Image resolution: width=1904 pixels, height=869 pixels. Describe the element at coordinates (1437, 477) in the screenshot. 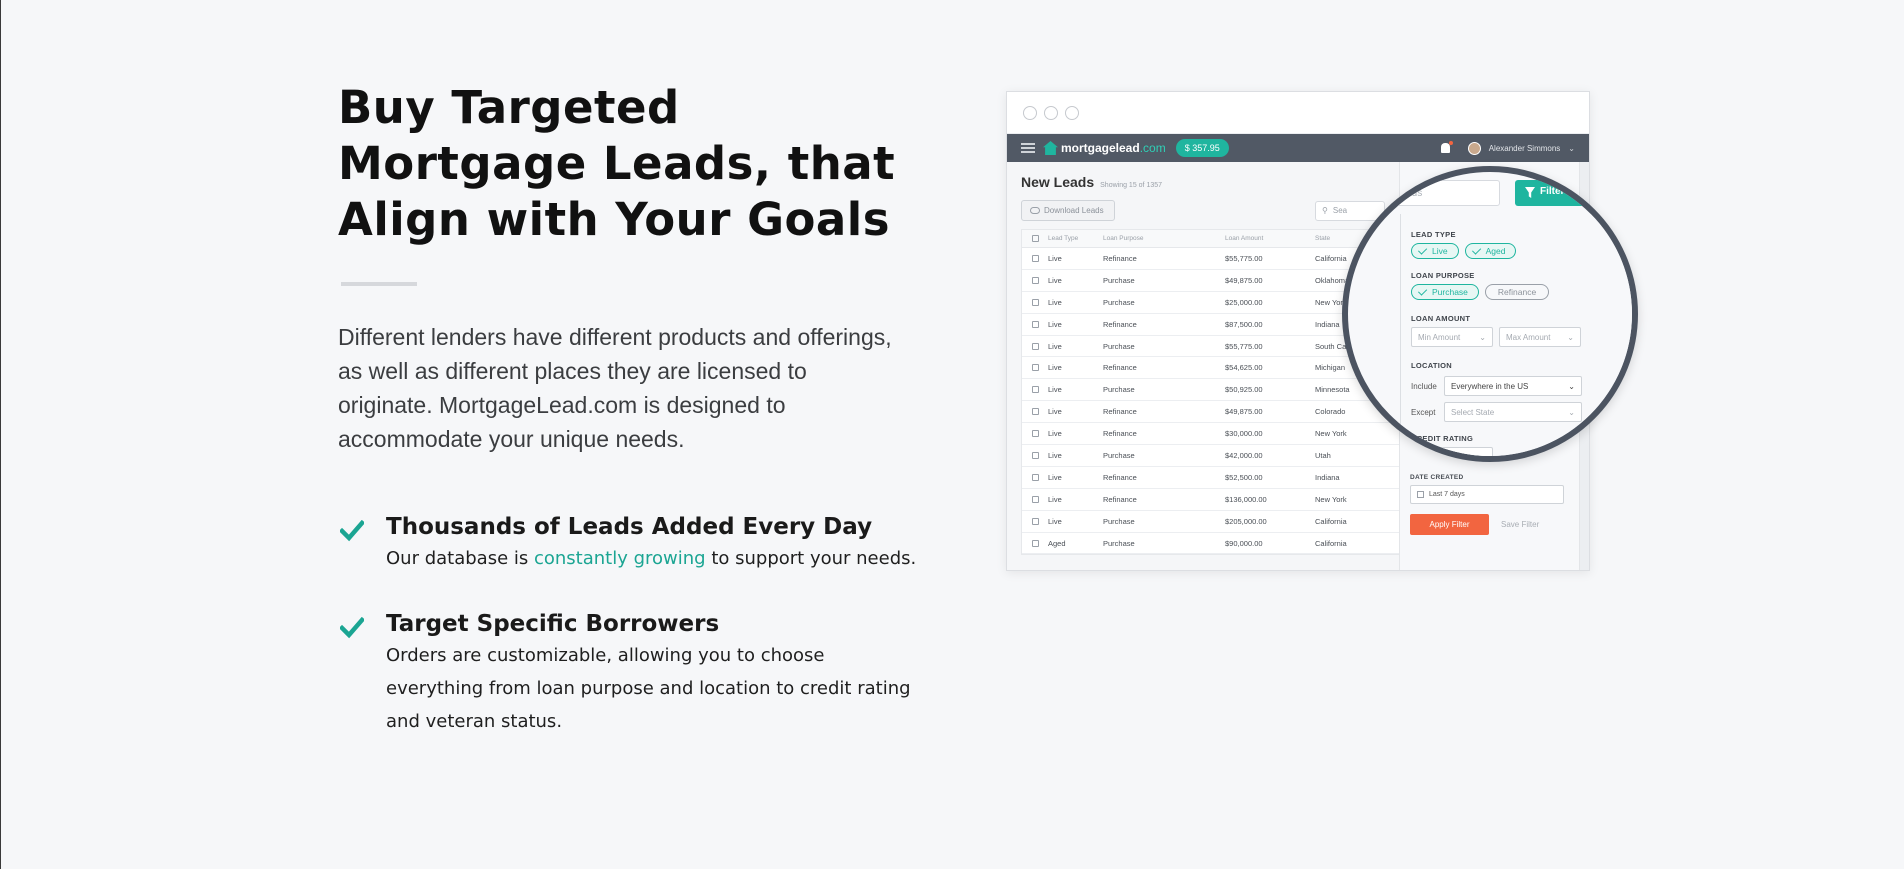

I see `date-created-label: DATE CREATED` at that location.